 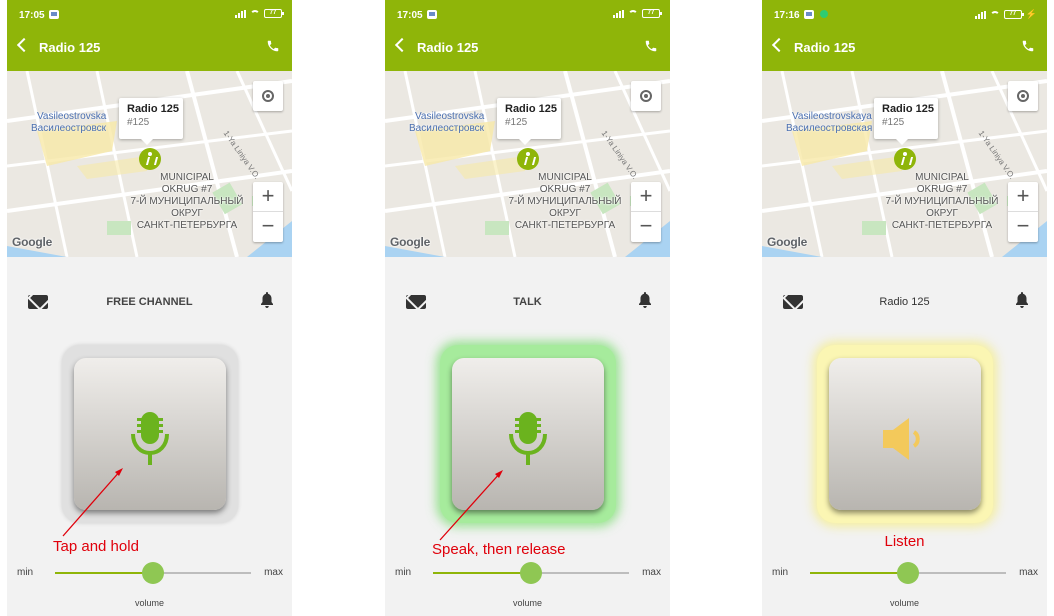 What do you see at coordinates (829, 128) in the screenshot?
I see `map-label-place-ru: Василеостровская` at bounding box center [829, 128].